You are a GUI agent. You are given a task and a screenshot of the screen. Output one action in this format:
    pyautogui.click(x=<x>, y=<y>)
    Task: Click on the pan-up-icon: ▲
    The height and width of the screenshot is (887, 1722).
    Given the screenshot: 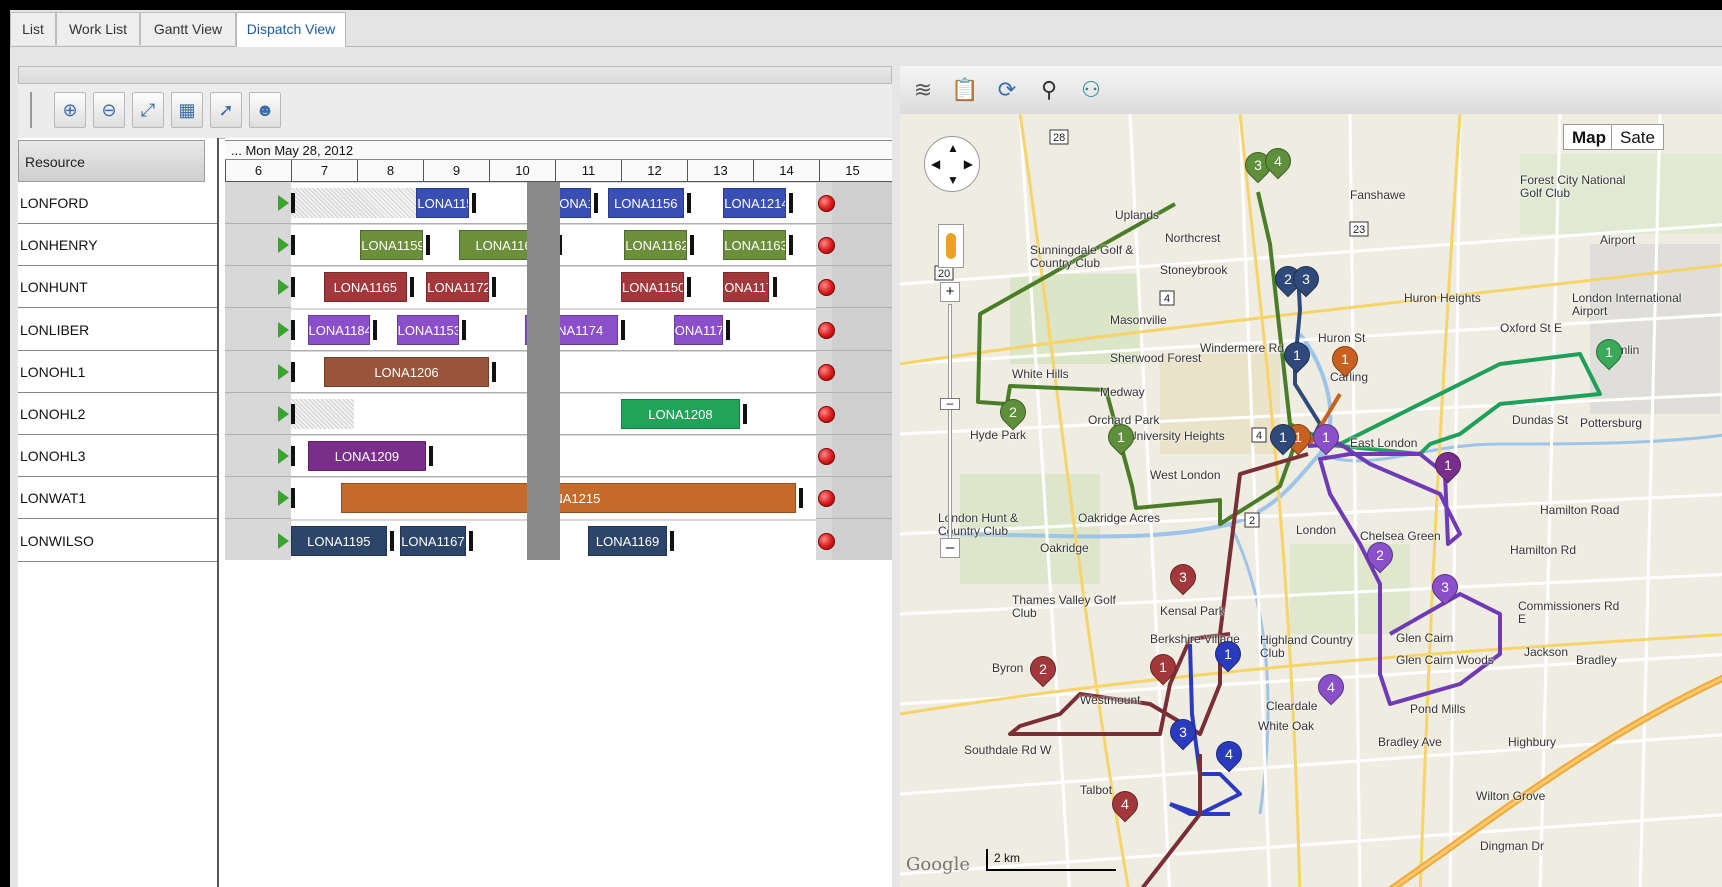 What is the action you would take?
    pyautogui.click(x=953, y=148)
    